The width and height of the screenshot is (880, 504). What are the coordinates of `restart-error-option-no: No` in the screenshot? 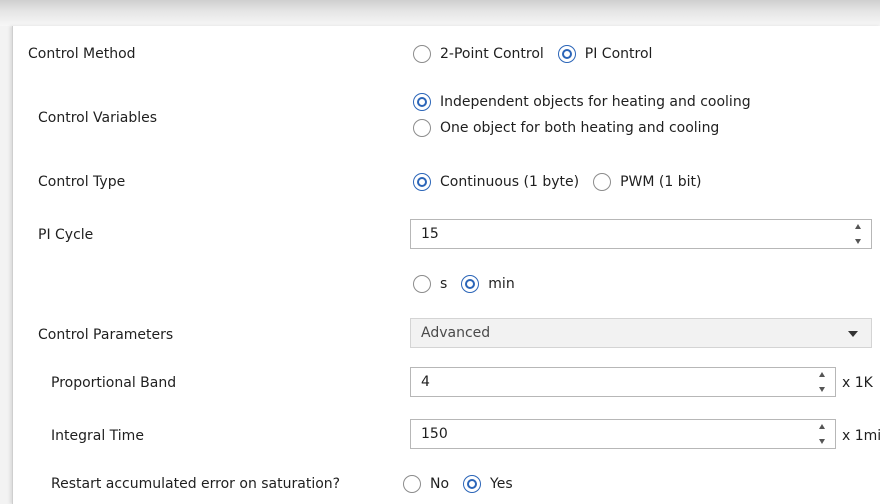 It's located at (426, 484).